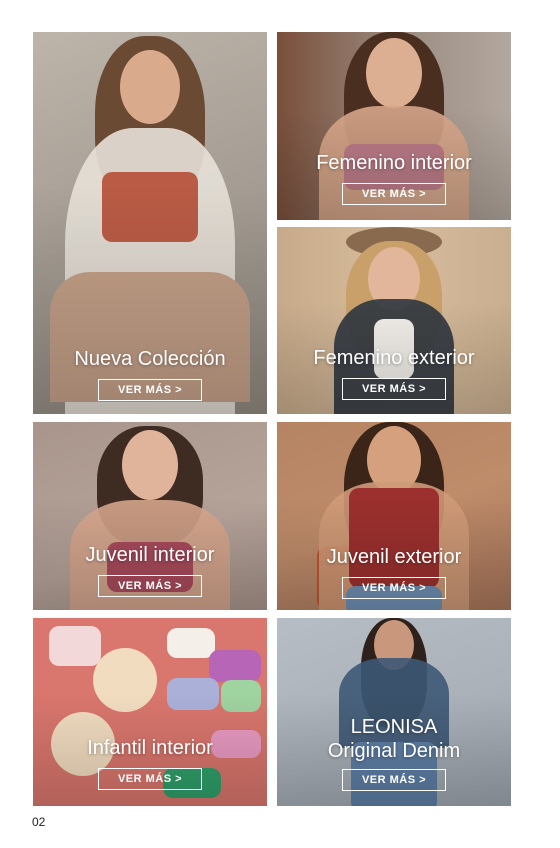 The image size is (560, 848). Describe the element at coordinates (150, 516) in the screenshot. I see `category-tile-juvenil-interior: Juvenil interior VER MÁS >` at that location.